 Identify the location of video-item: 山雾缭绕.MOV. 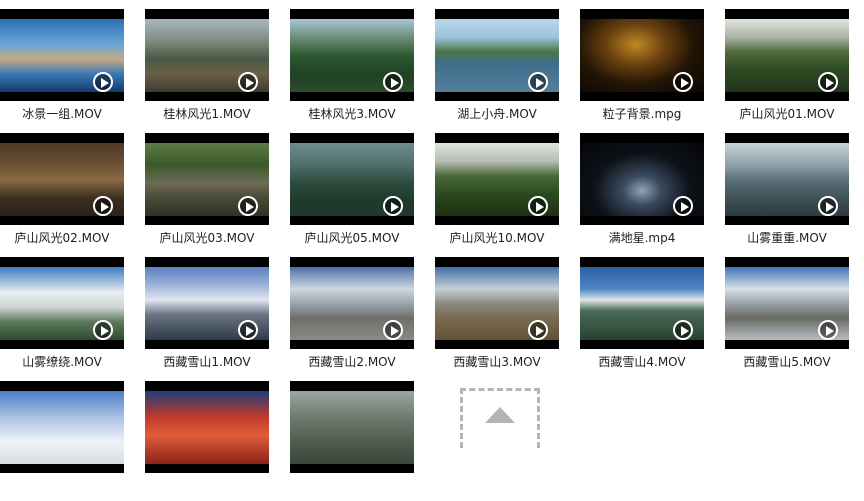
(62, 317).